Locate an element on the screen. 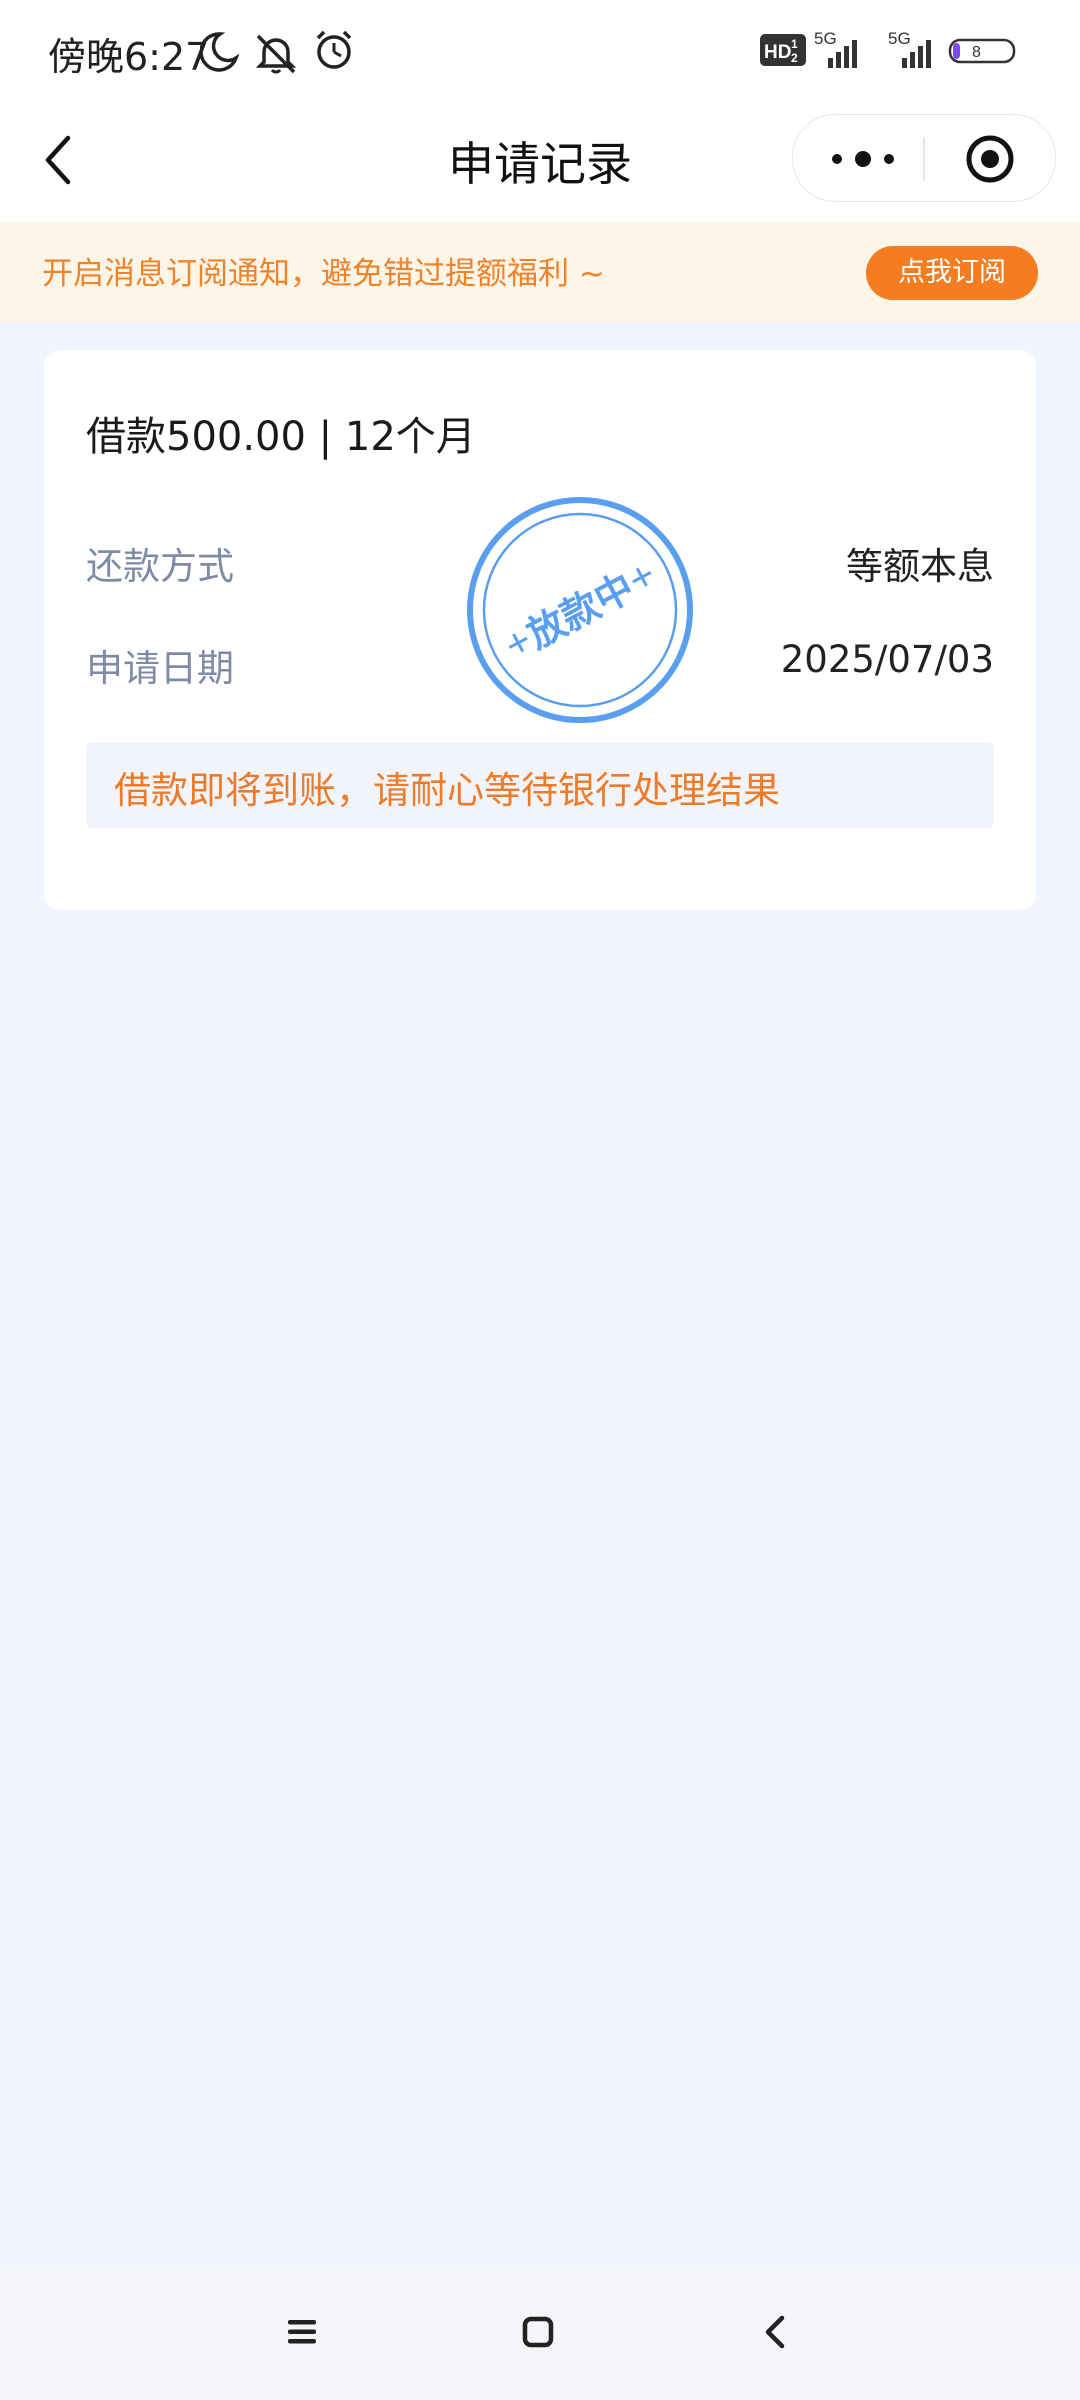  status-time: 傍晚6:27 is located at coordinates (129, 57).